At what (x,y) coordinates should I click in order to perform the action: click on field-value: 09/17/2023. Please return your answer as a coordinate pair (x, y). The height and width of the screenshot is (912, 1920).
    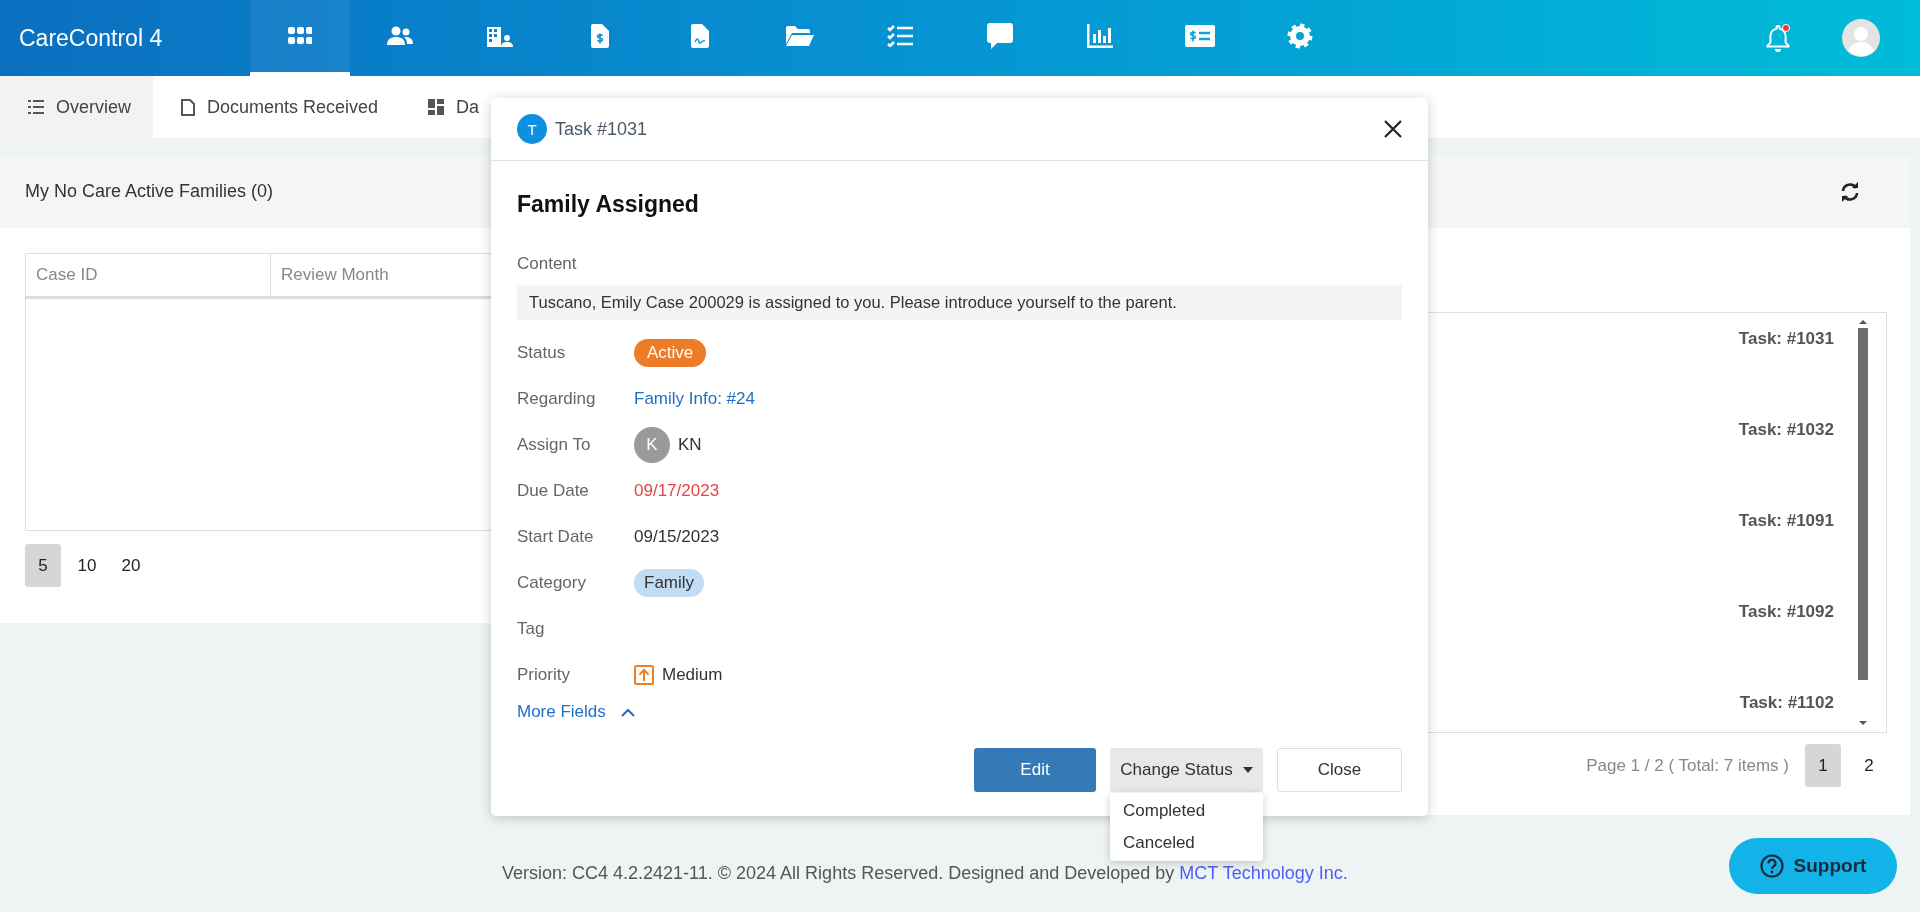
    Looking at the image, I should click on (677, 491).